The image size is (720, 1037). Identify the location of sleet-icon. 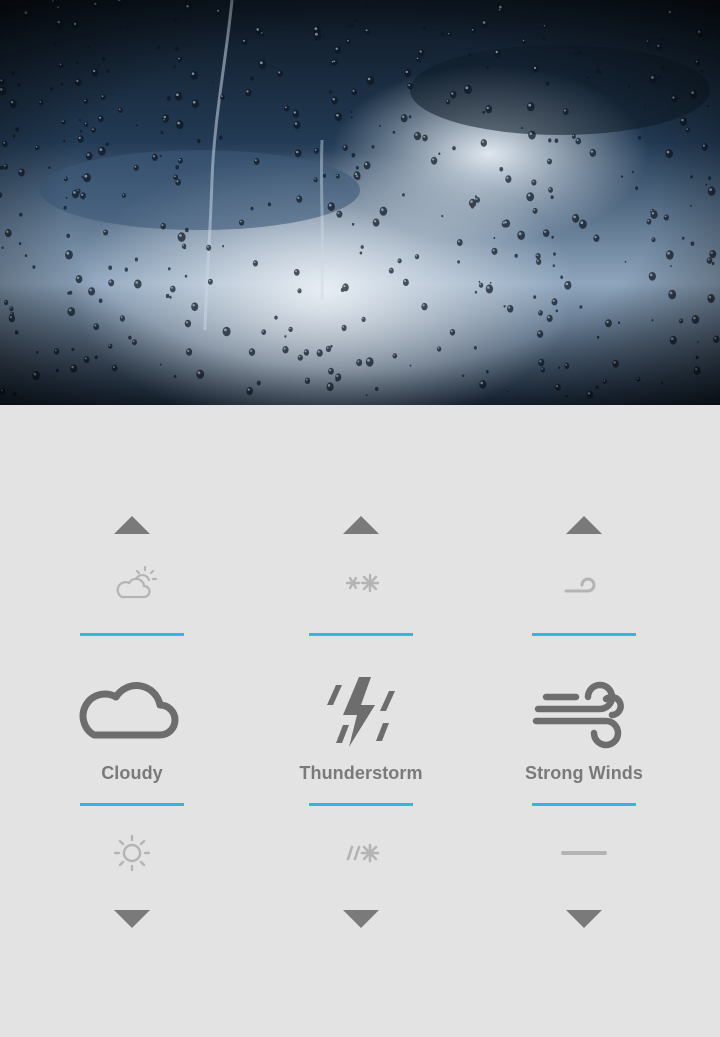
(361, 853).